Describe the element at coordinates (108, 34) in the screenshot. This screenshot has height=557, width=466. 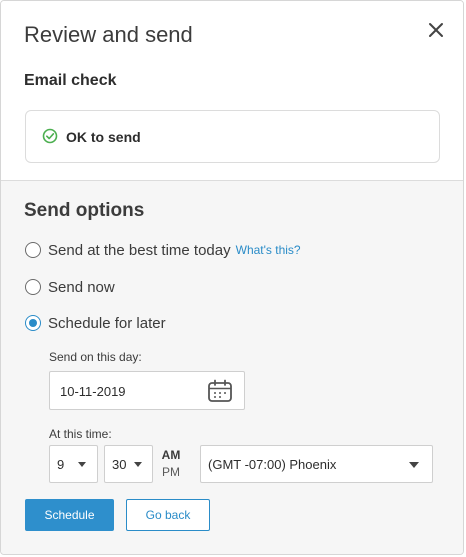
I see `dialog-title: Review and send` at that location.